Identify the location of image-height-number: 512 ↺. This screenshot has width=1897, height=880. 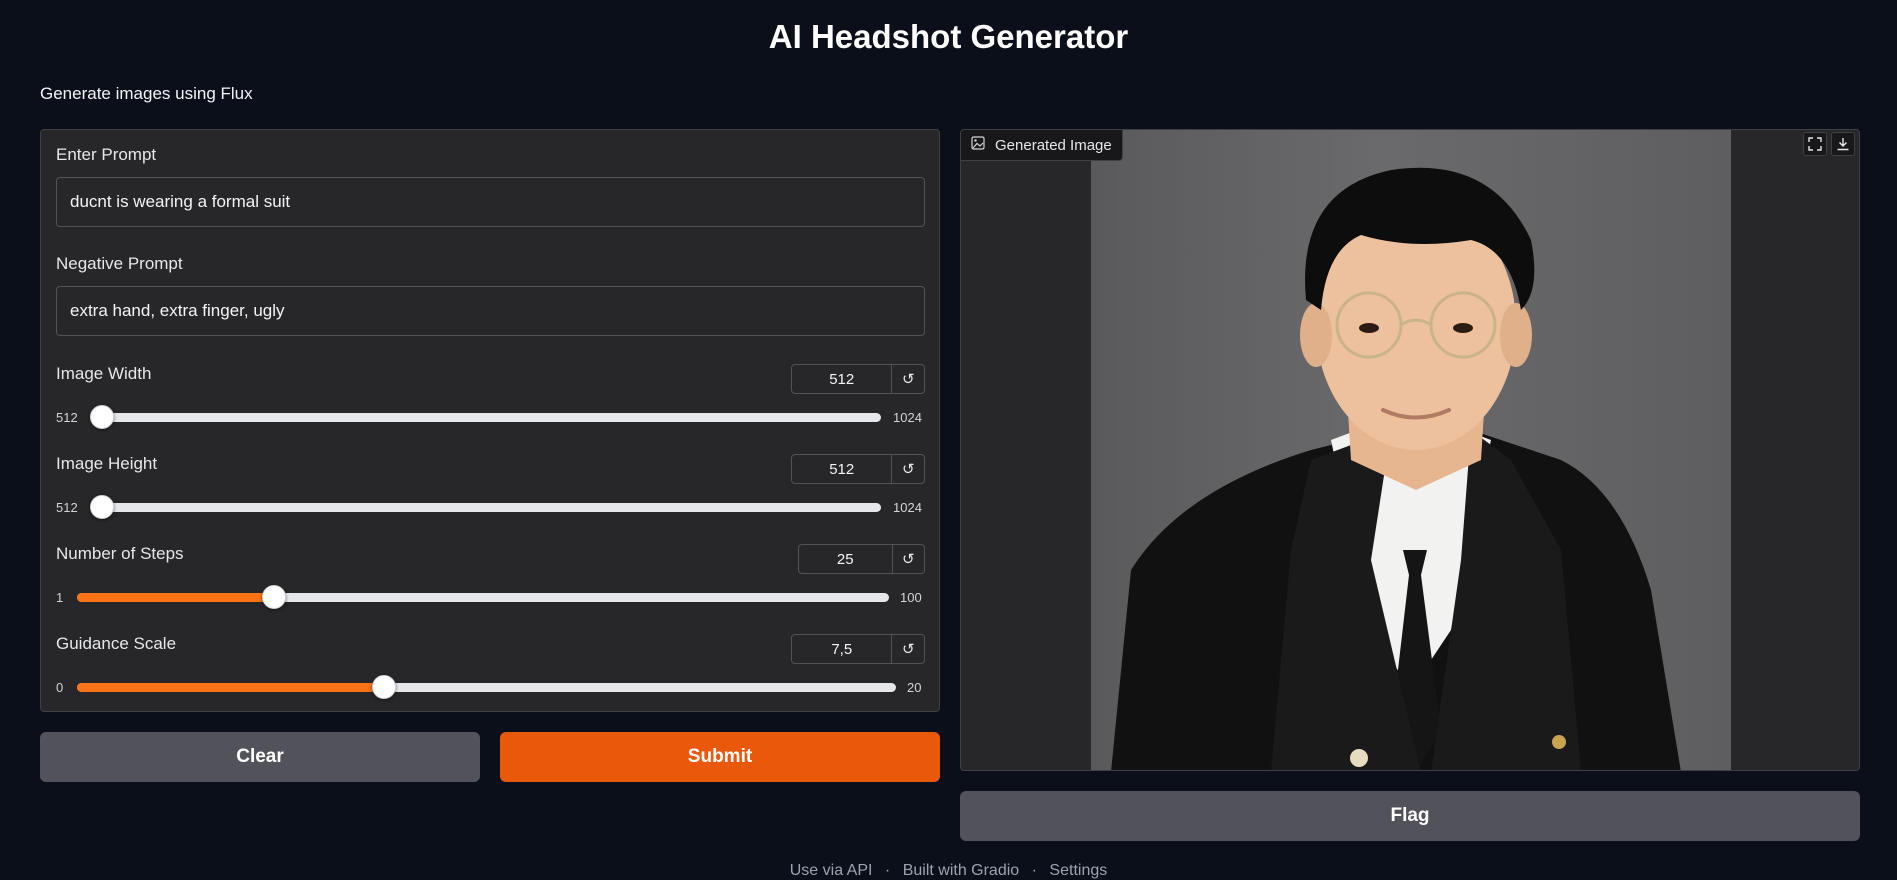
(858, 469).